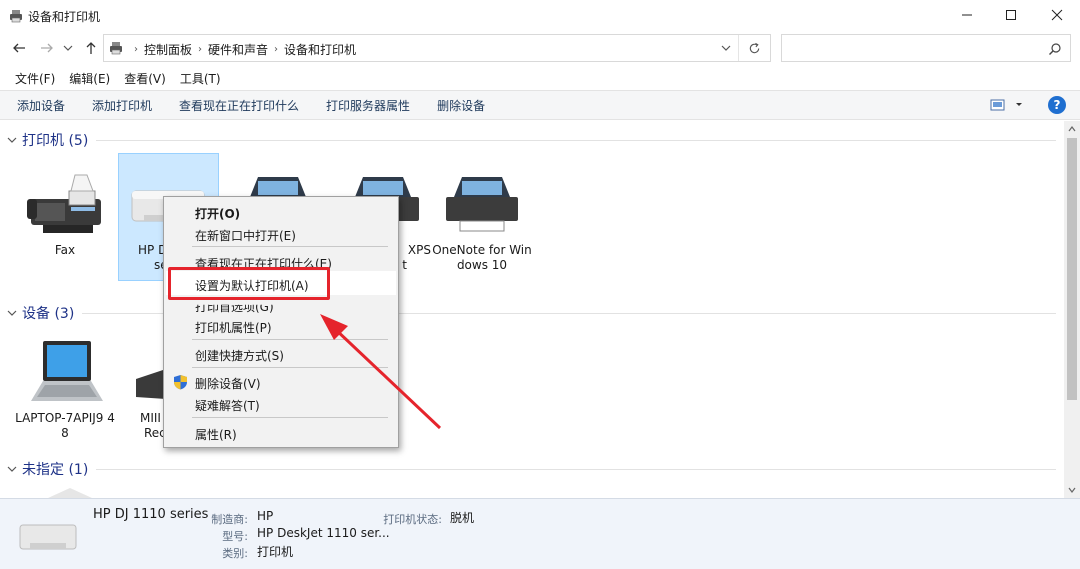 This screenshot has width=1080, height=569. What do you see at coordinates (228, 383) in the screenshot?
I see `menu-item-remove-device: 删除设备(V)` at bounding box center [228, 383].